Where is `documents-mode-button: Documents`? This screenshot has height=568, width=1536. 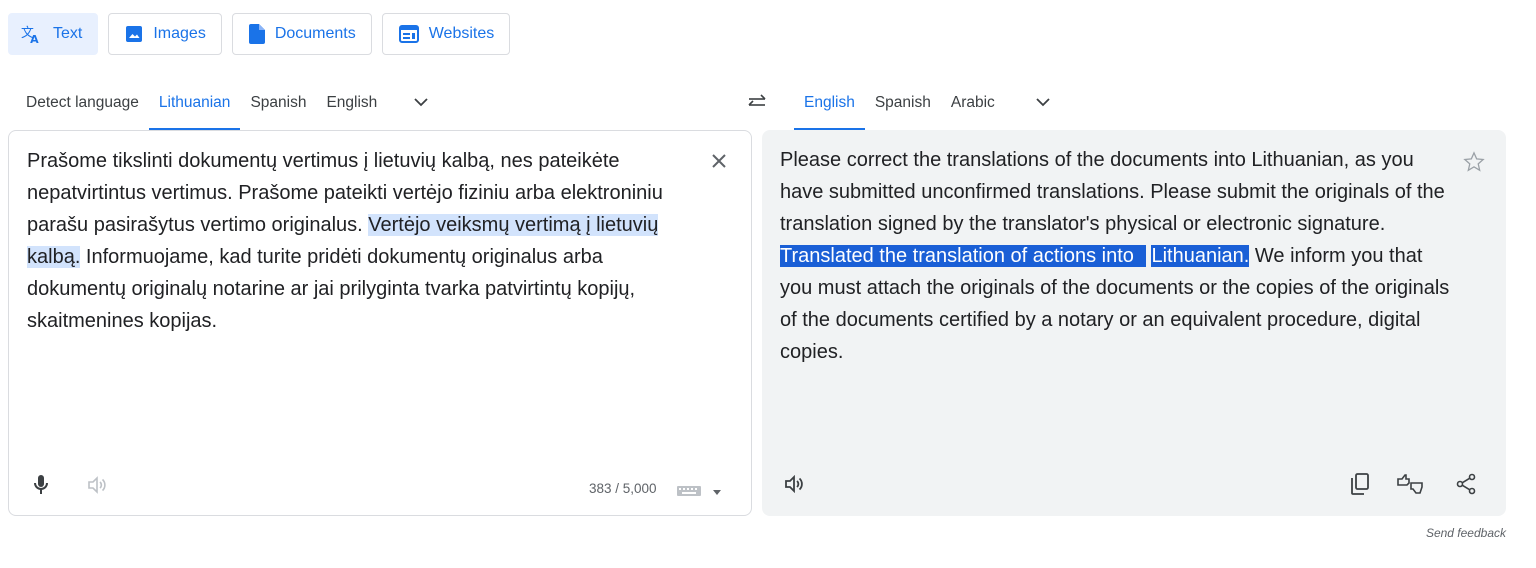 documents-mode-button: Documents is located at coordinates (301, 34).